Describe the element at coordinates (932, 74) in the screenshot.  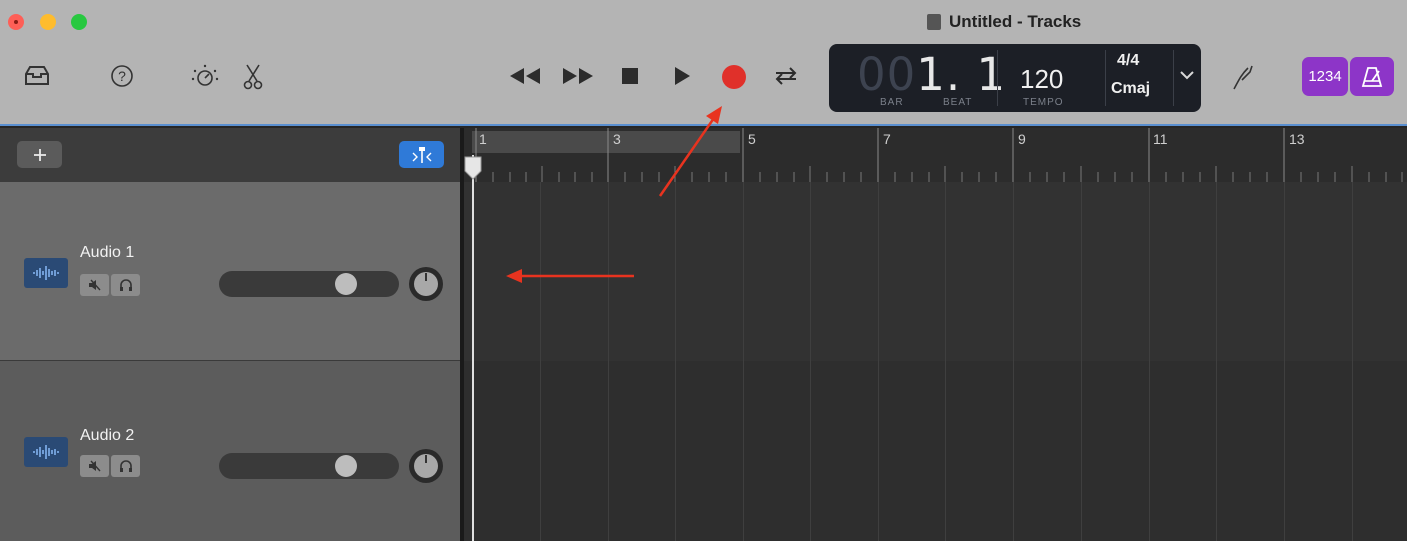
I see `bar-beat-readout: 001. 1` at that location.